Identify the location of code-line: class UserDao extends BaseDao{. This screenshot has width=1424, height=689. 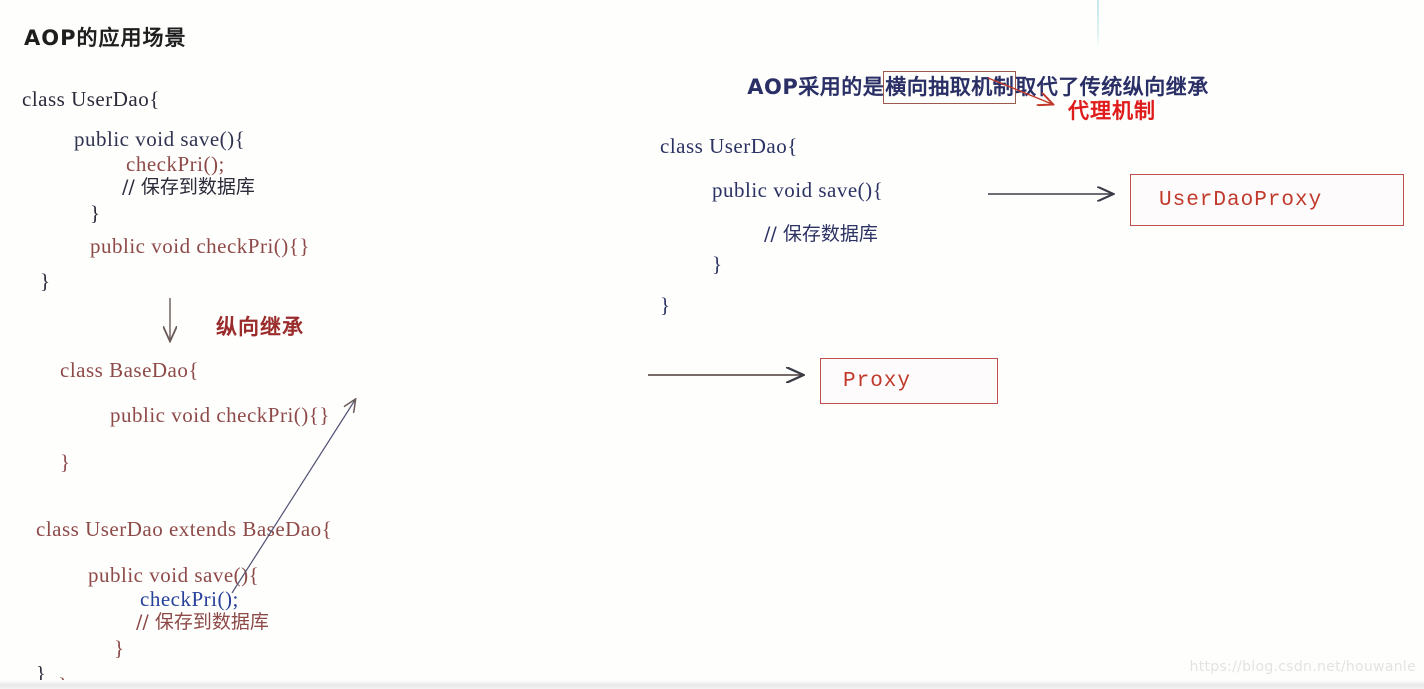
(184, 529).